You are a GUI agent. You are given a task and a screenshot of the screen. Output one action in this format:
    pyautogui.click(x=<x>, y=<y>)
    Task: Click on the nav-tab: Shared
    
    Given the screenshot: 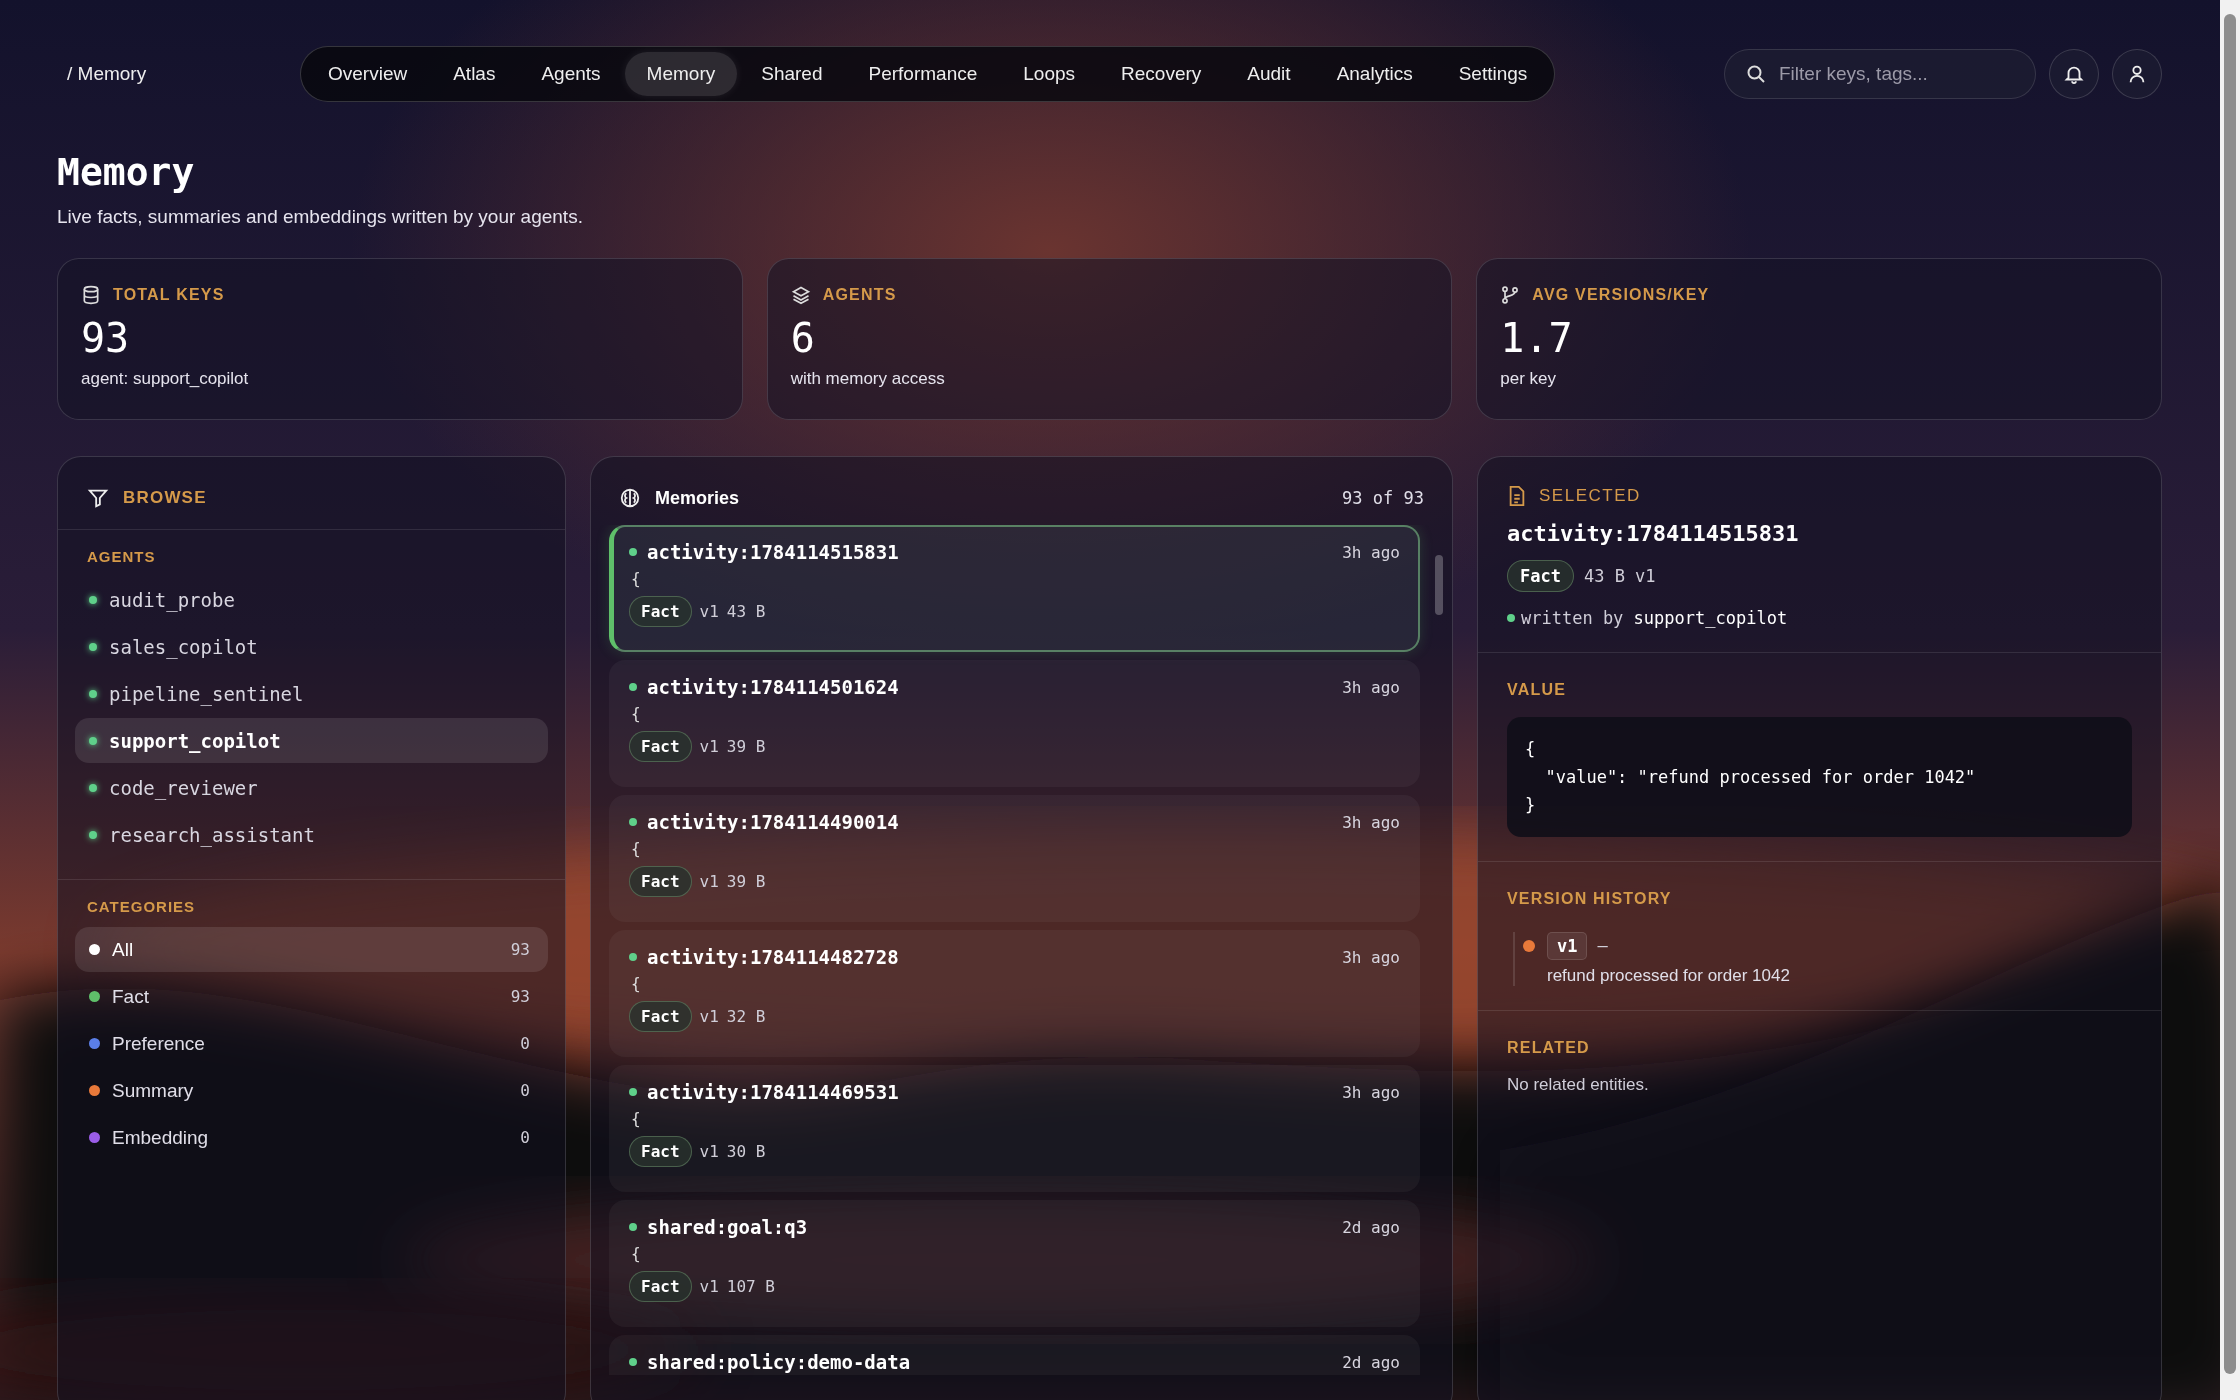 What is the action you would take?
    pyautogui.click(x=792, y=74)
    